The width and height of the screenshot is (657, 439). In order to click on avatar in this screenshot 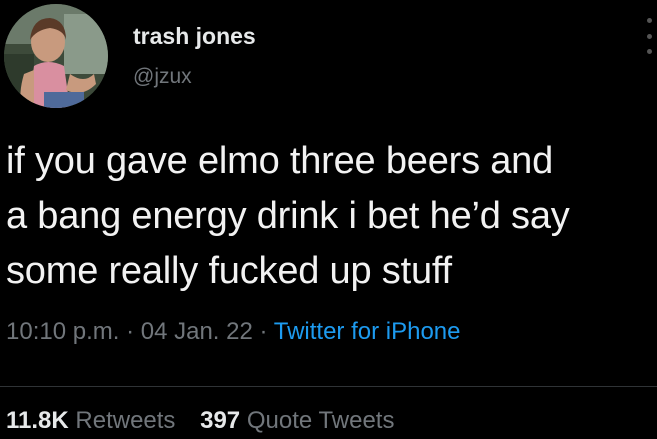, I will do `click(56, 56)`.